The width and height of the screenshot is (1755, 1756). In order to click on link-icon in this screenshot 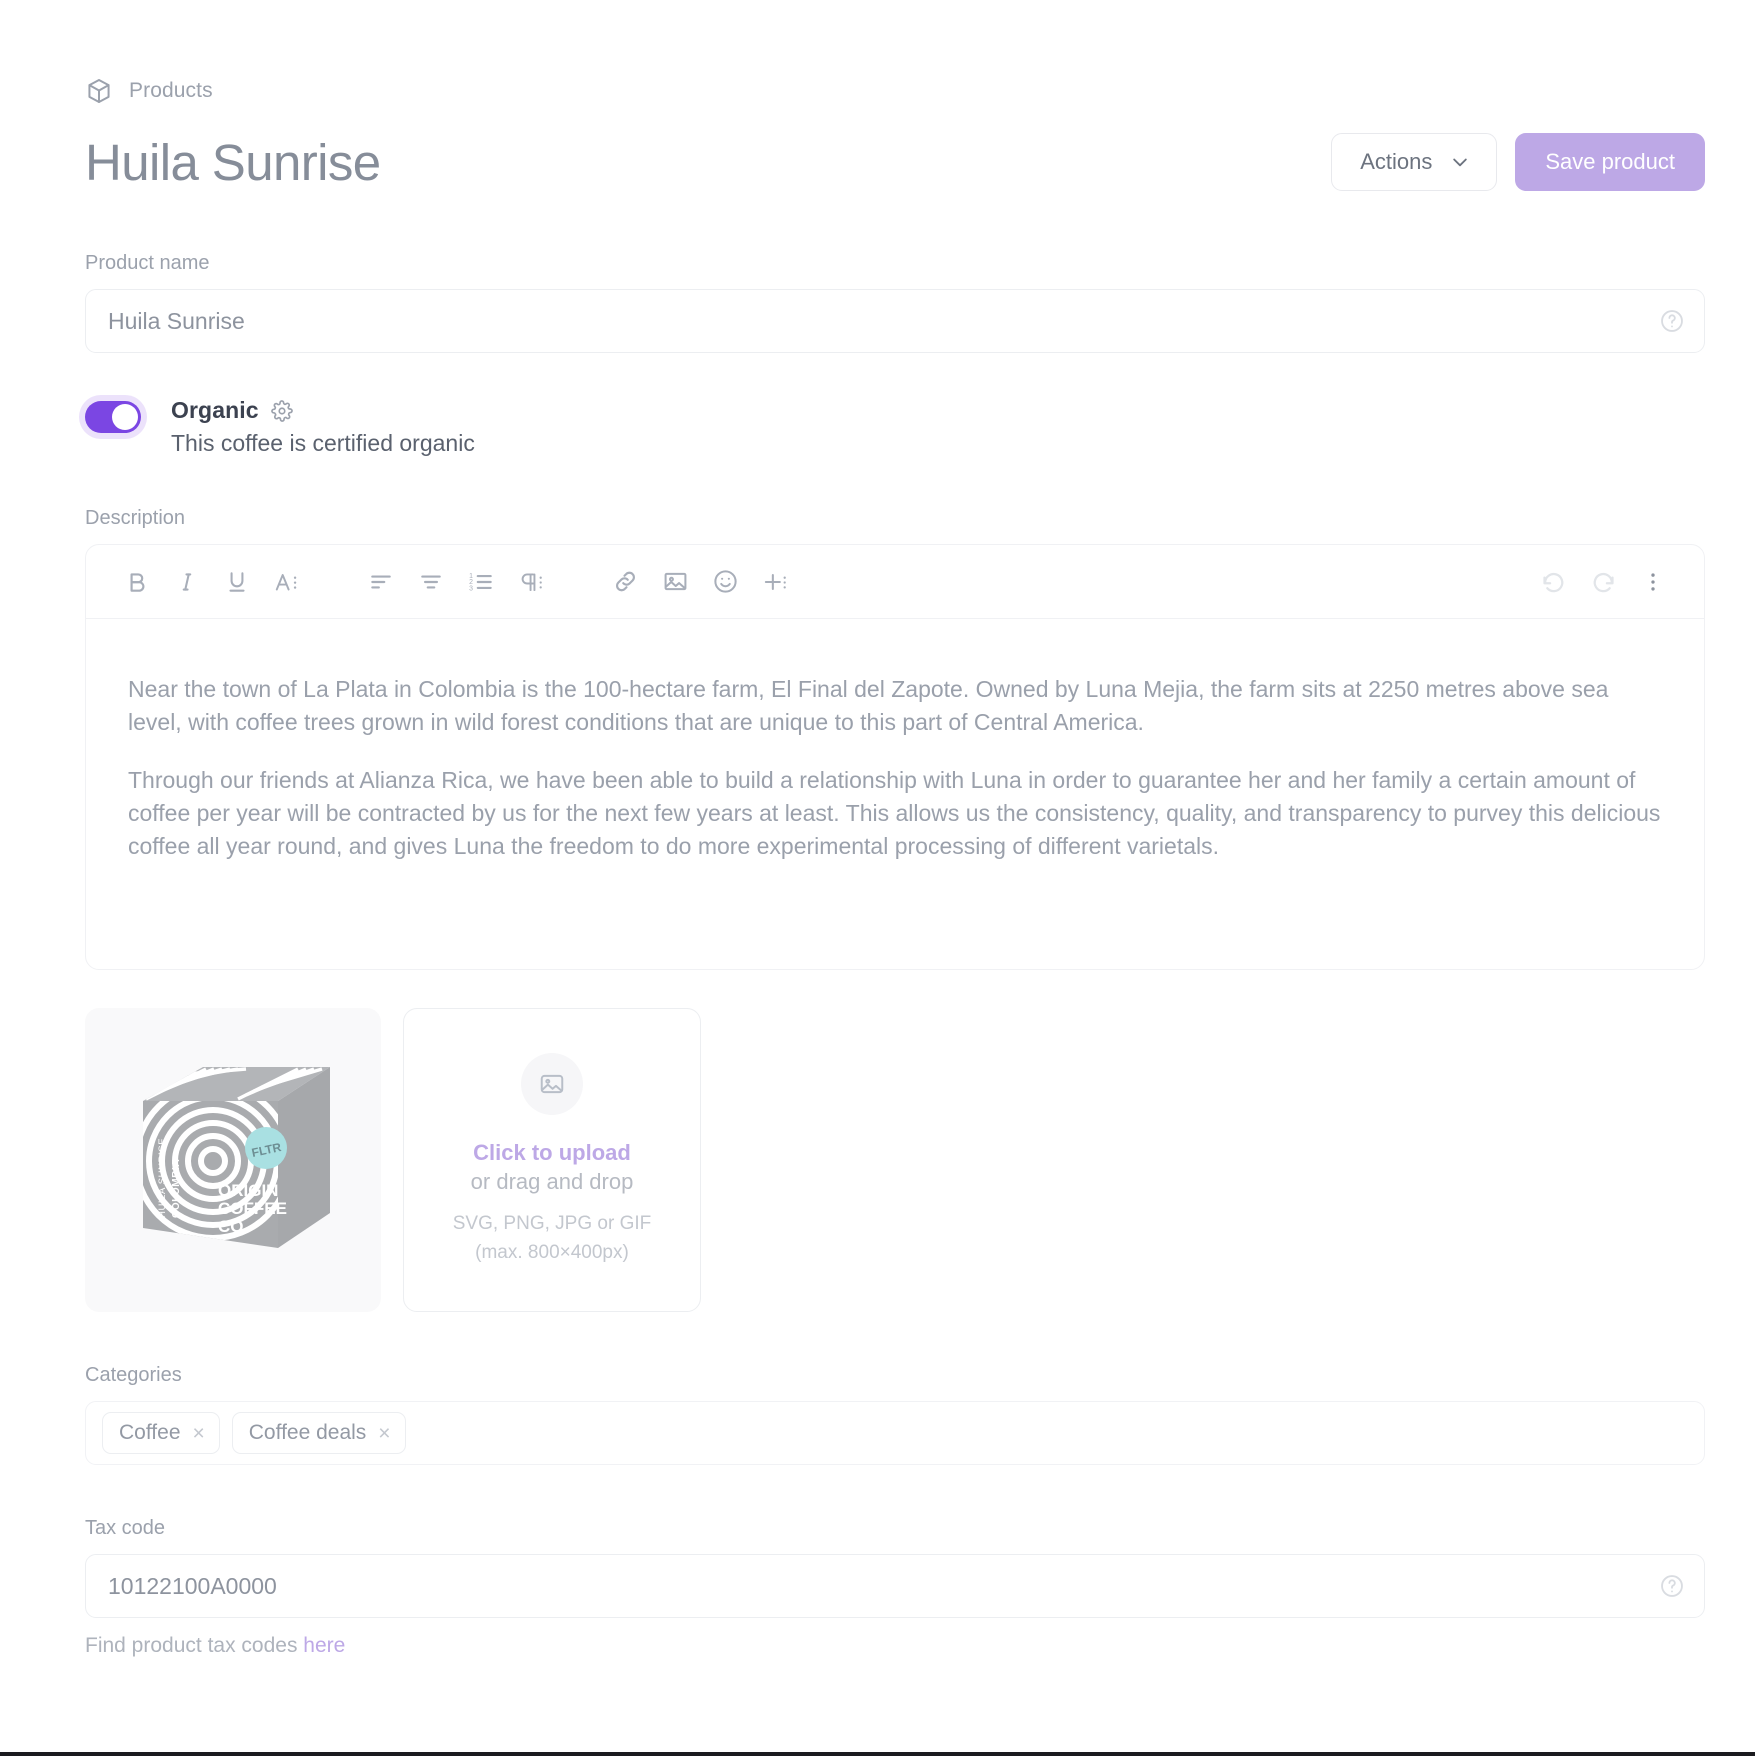, I will do `click(625, 582)`.